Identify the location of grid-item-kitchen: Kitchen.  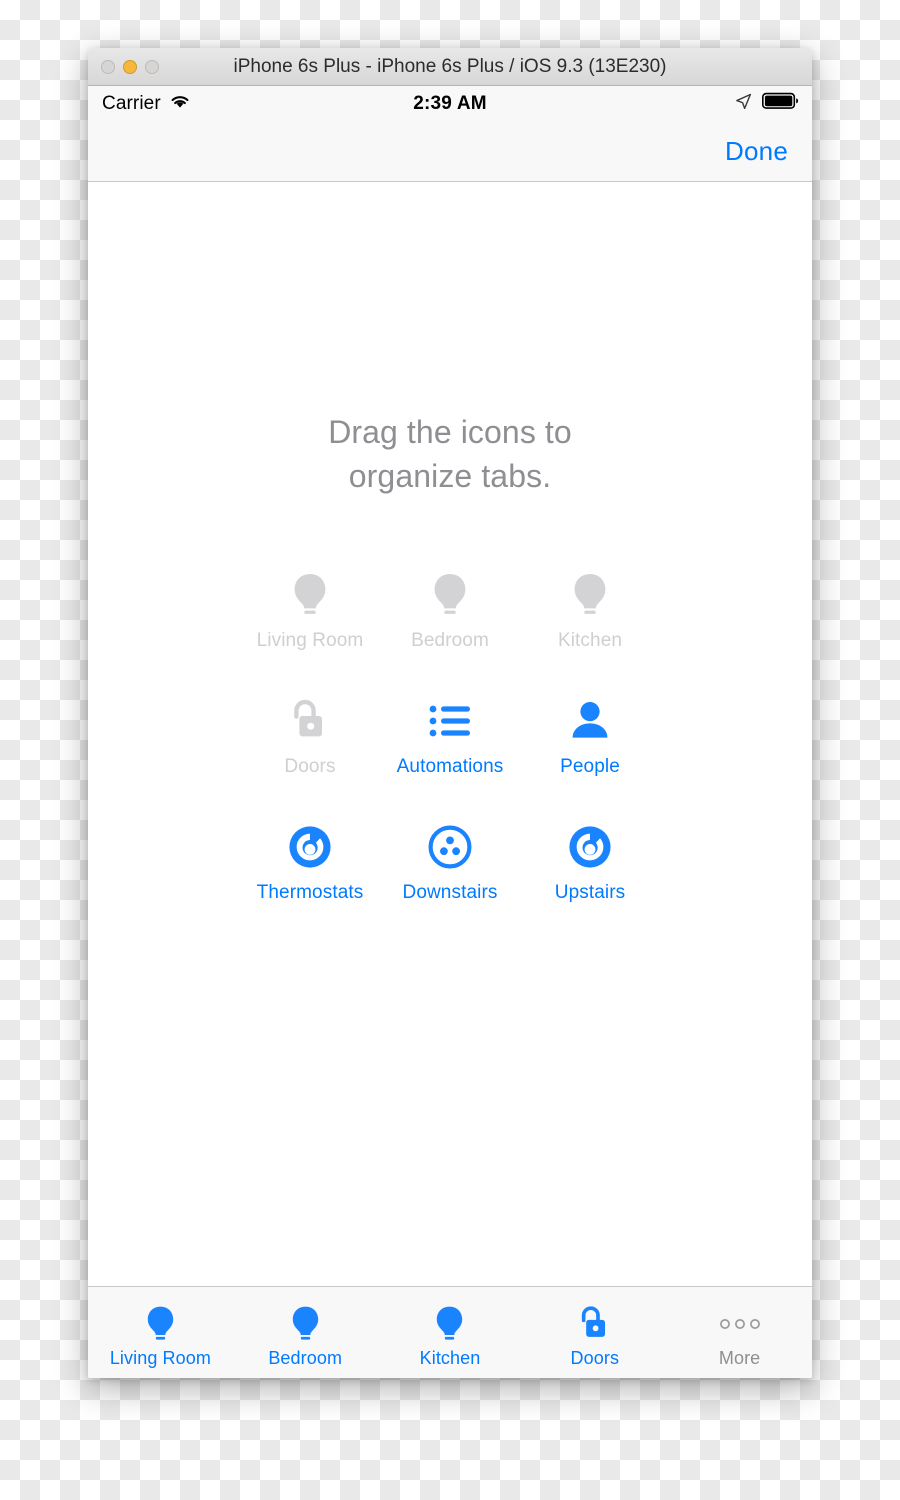
(590, 611).